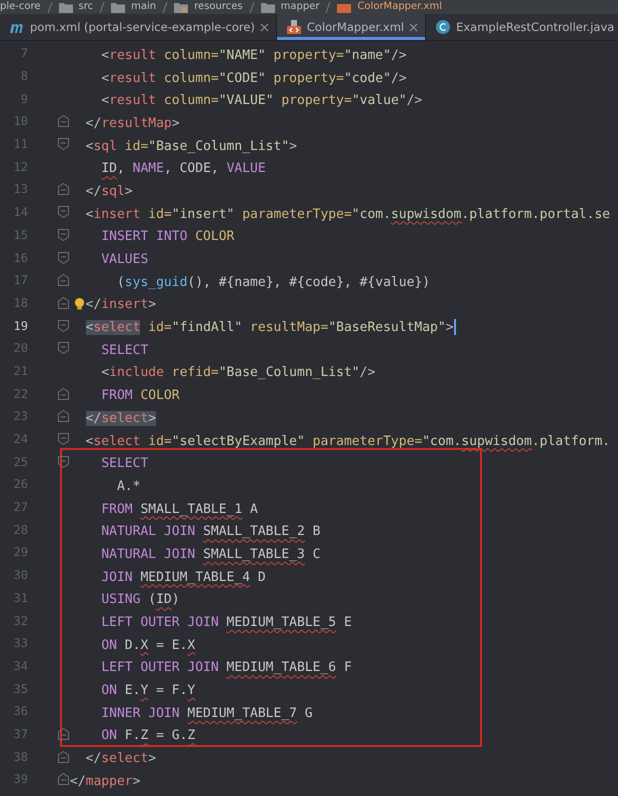  I want to click on breadcrumb-item: mapper, so click(300, 7).